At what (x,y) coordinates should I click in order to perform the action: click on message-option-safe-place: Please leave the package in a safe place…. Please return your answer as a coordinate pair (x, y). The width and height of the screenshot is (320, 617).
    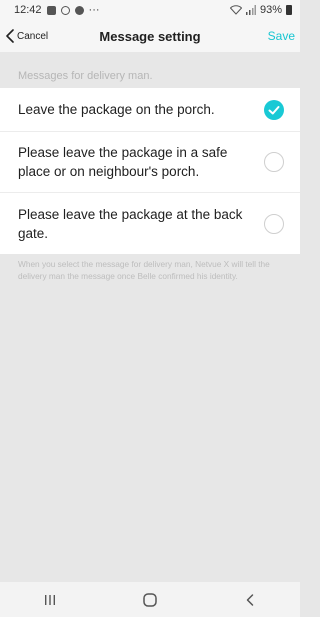
    Looking at the image, I should click on (150, 162).